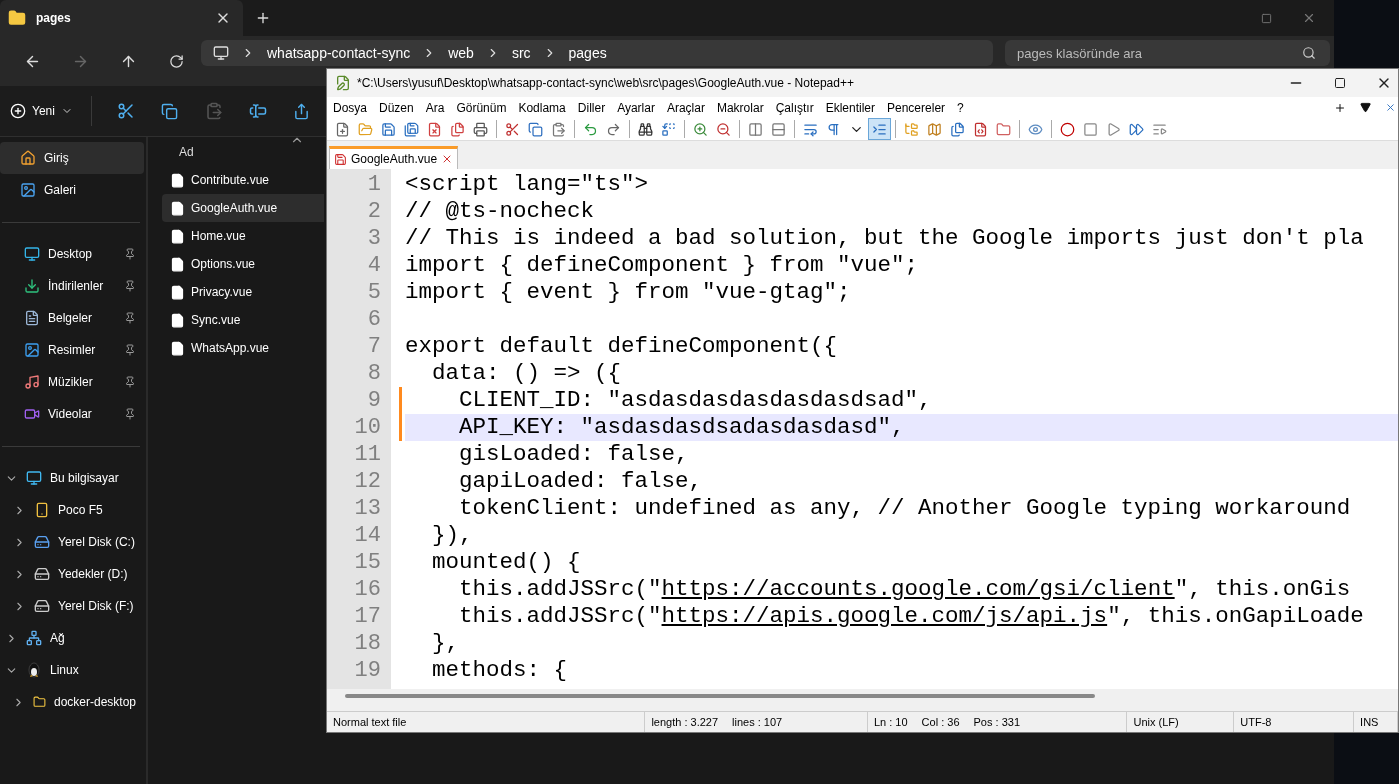 The height and width of the screenshot is (784, 1399). What do you see at coordinates (353, 107) in the screenshot?
I see `menu-item: Dosya` at bounding box center [353, 107].